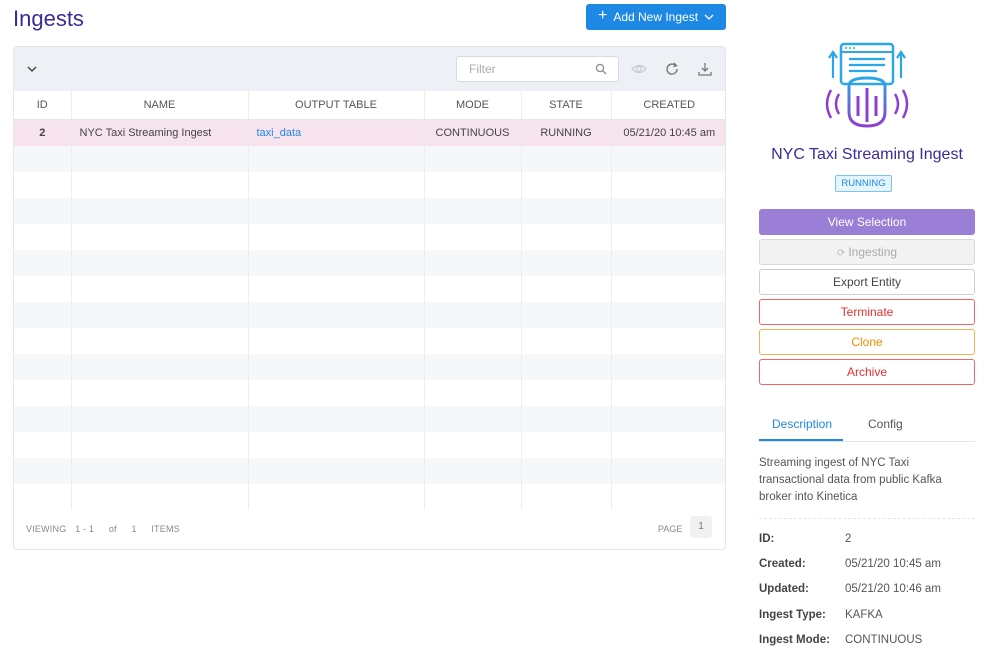 The height and width of the screenshot is (656, 1000). Describe the element at coordinates (867, 372) in the screenshot. I see `archive-button: Archive` at that location.